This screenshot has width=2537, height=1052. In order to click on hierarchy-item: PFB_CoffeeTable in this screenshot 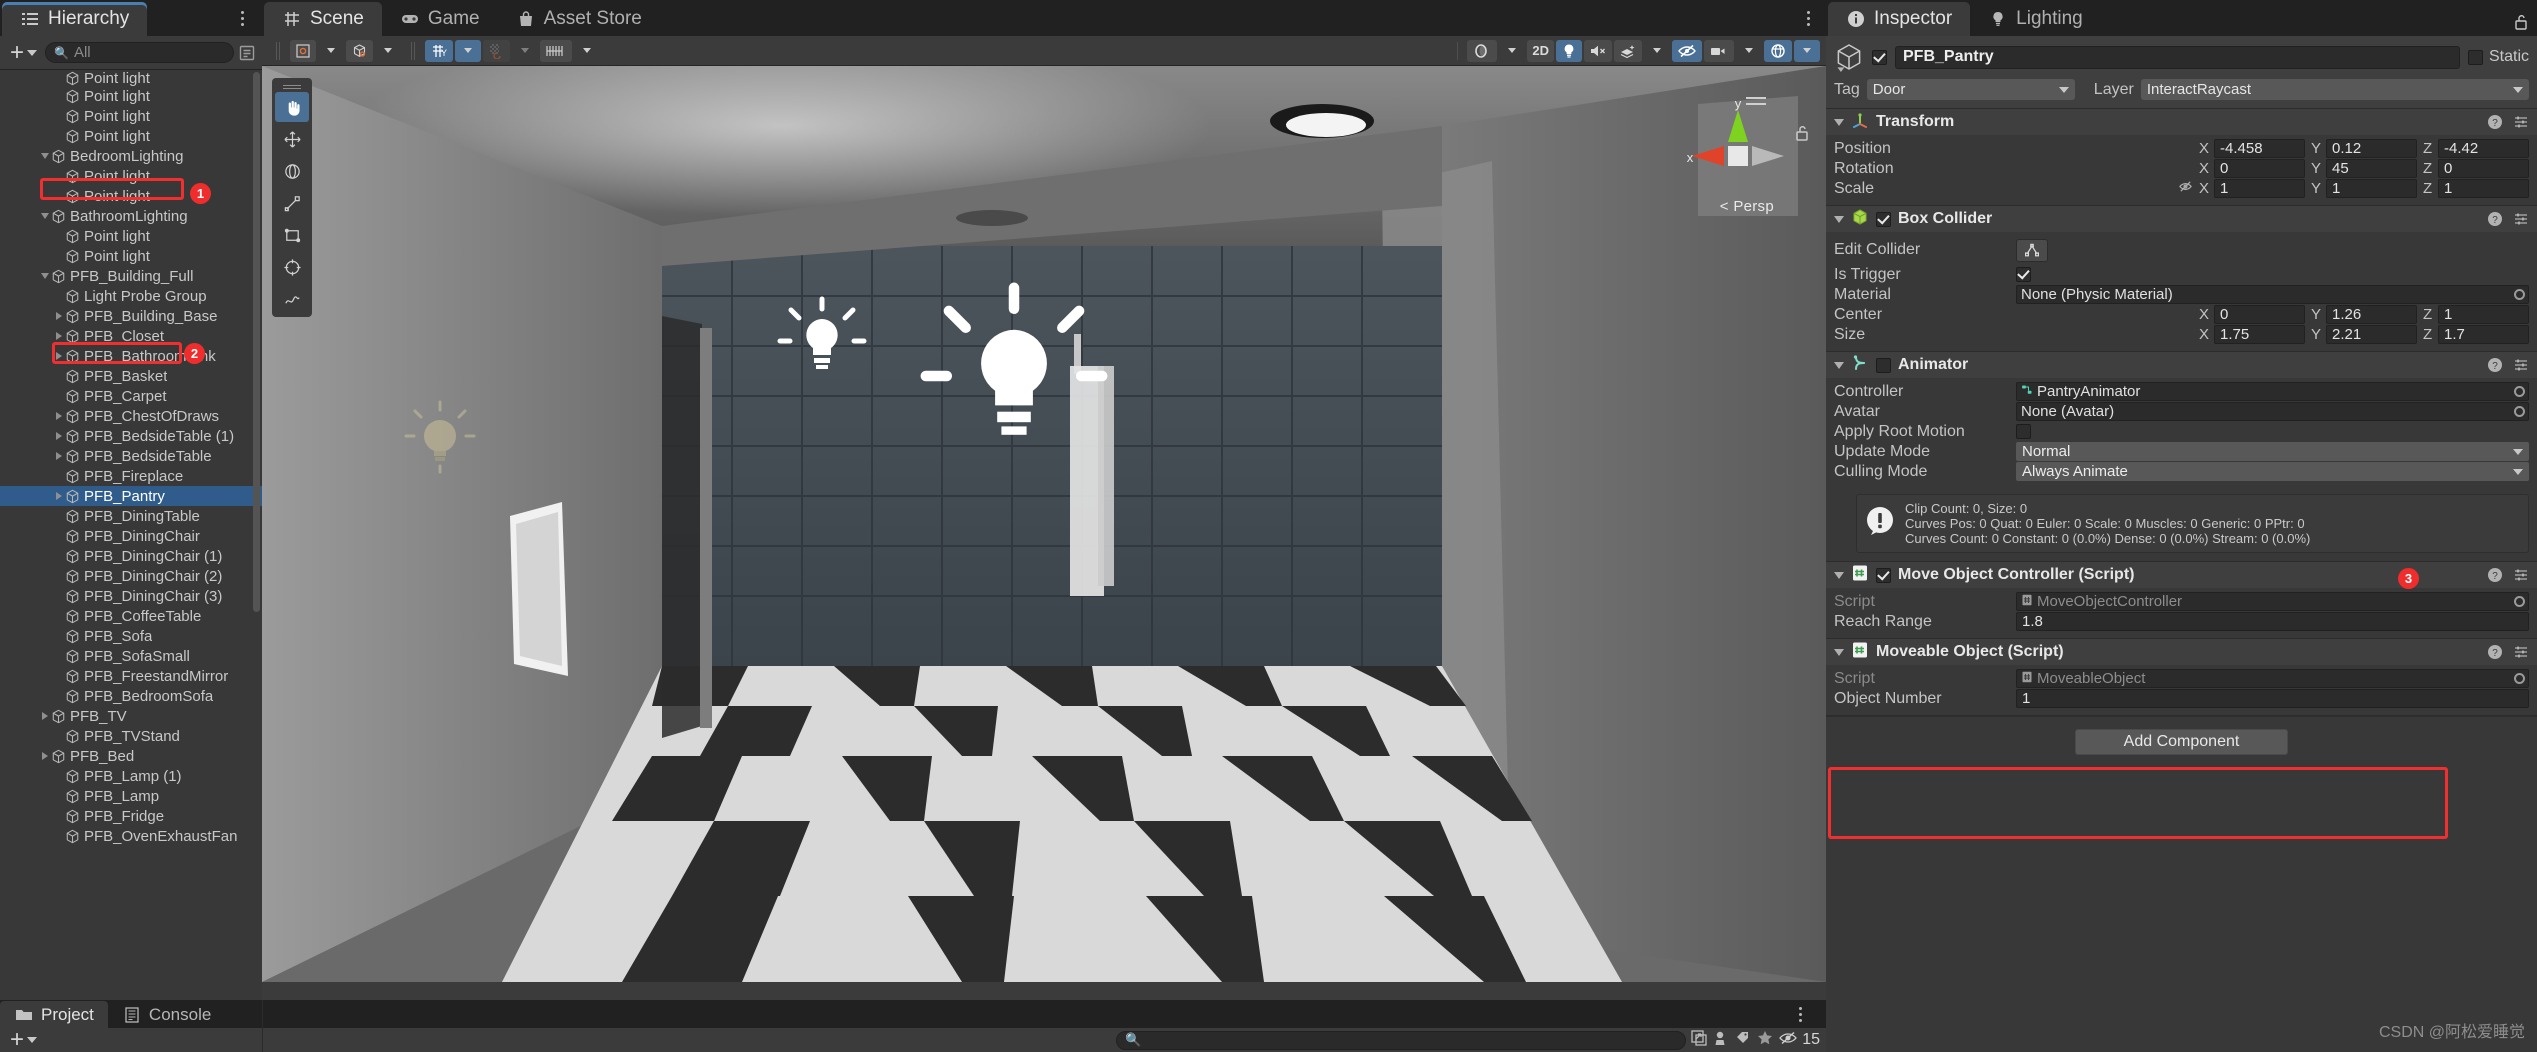, I will do `click(131, 616)`.